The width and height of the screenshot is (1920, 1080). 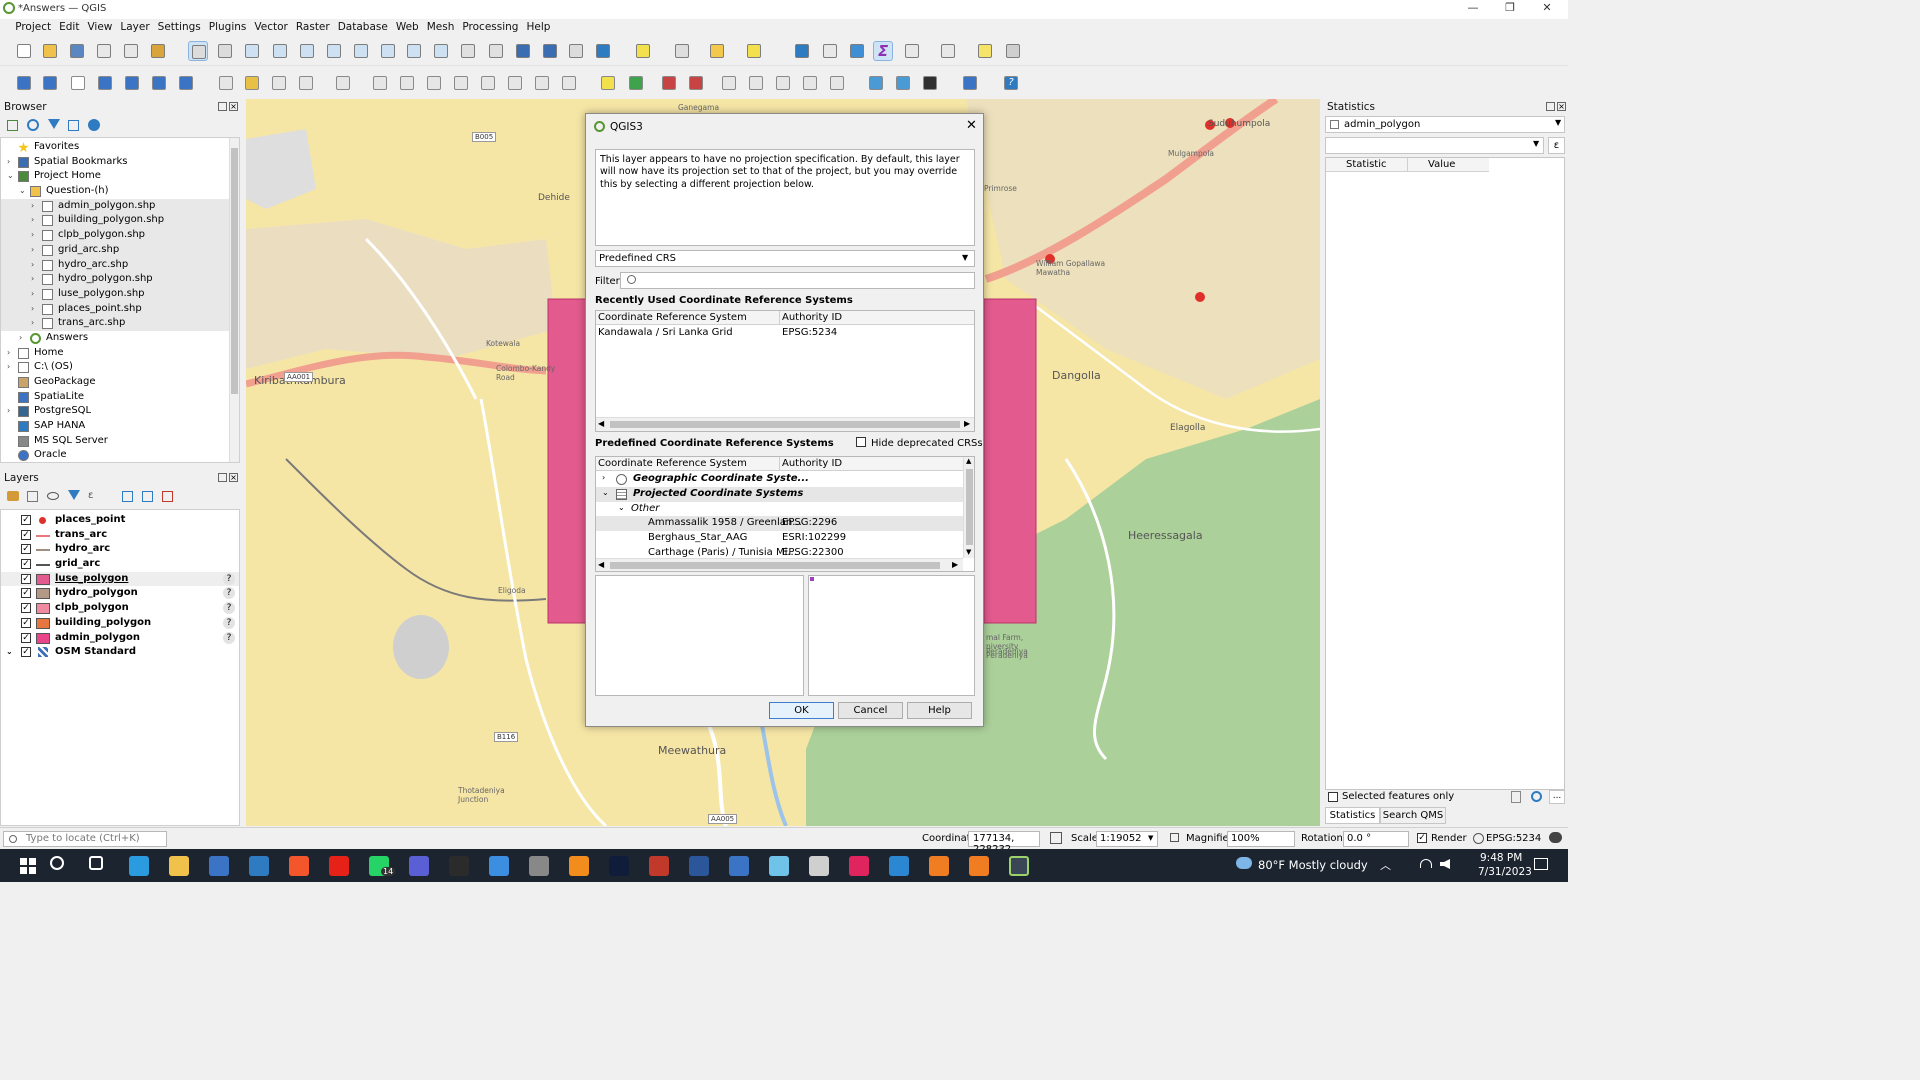 What do you see at coordinates (1556, 145) in the screenshot?
I see `expression-button: ε` at bounding box center [1556, 145].